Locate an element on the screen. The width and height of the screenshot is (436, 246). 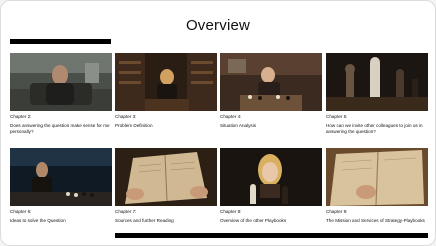
chapter-6-thumbnail is located at coordinates (61, 177).